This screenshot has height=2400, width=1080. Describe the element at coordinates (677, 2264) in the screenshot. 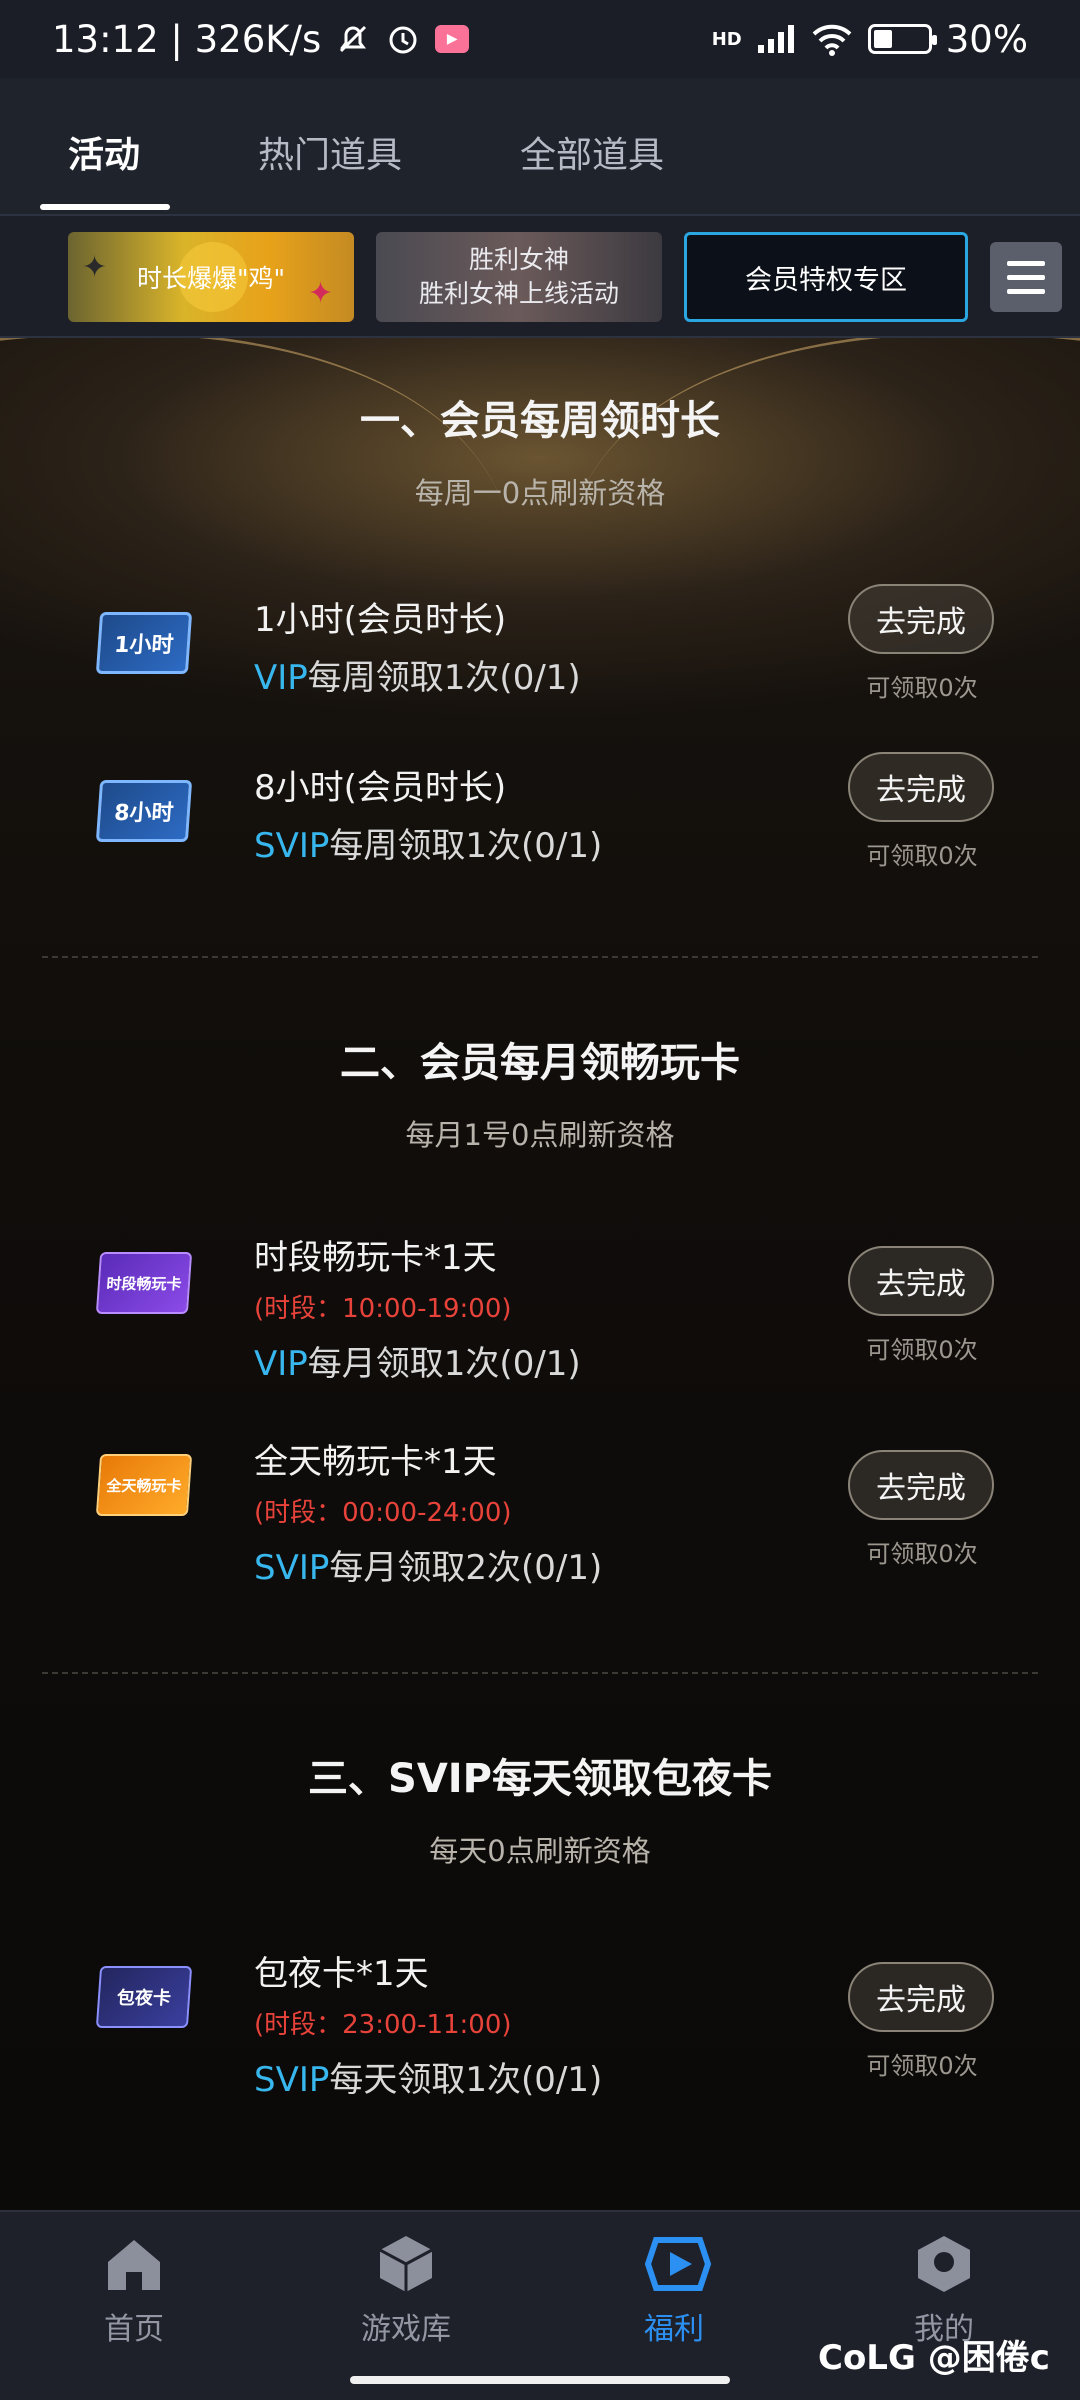

I see `play-gift-icon` at that location.